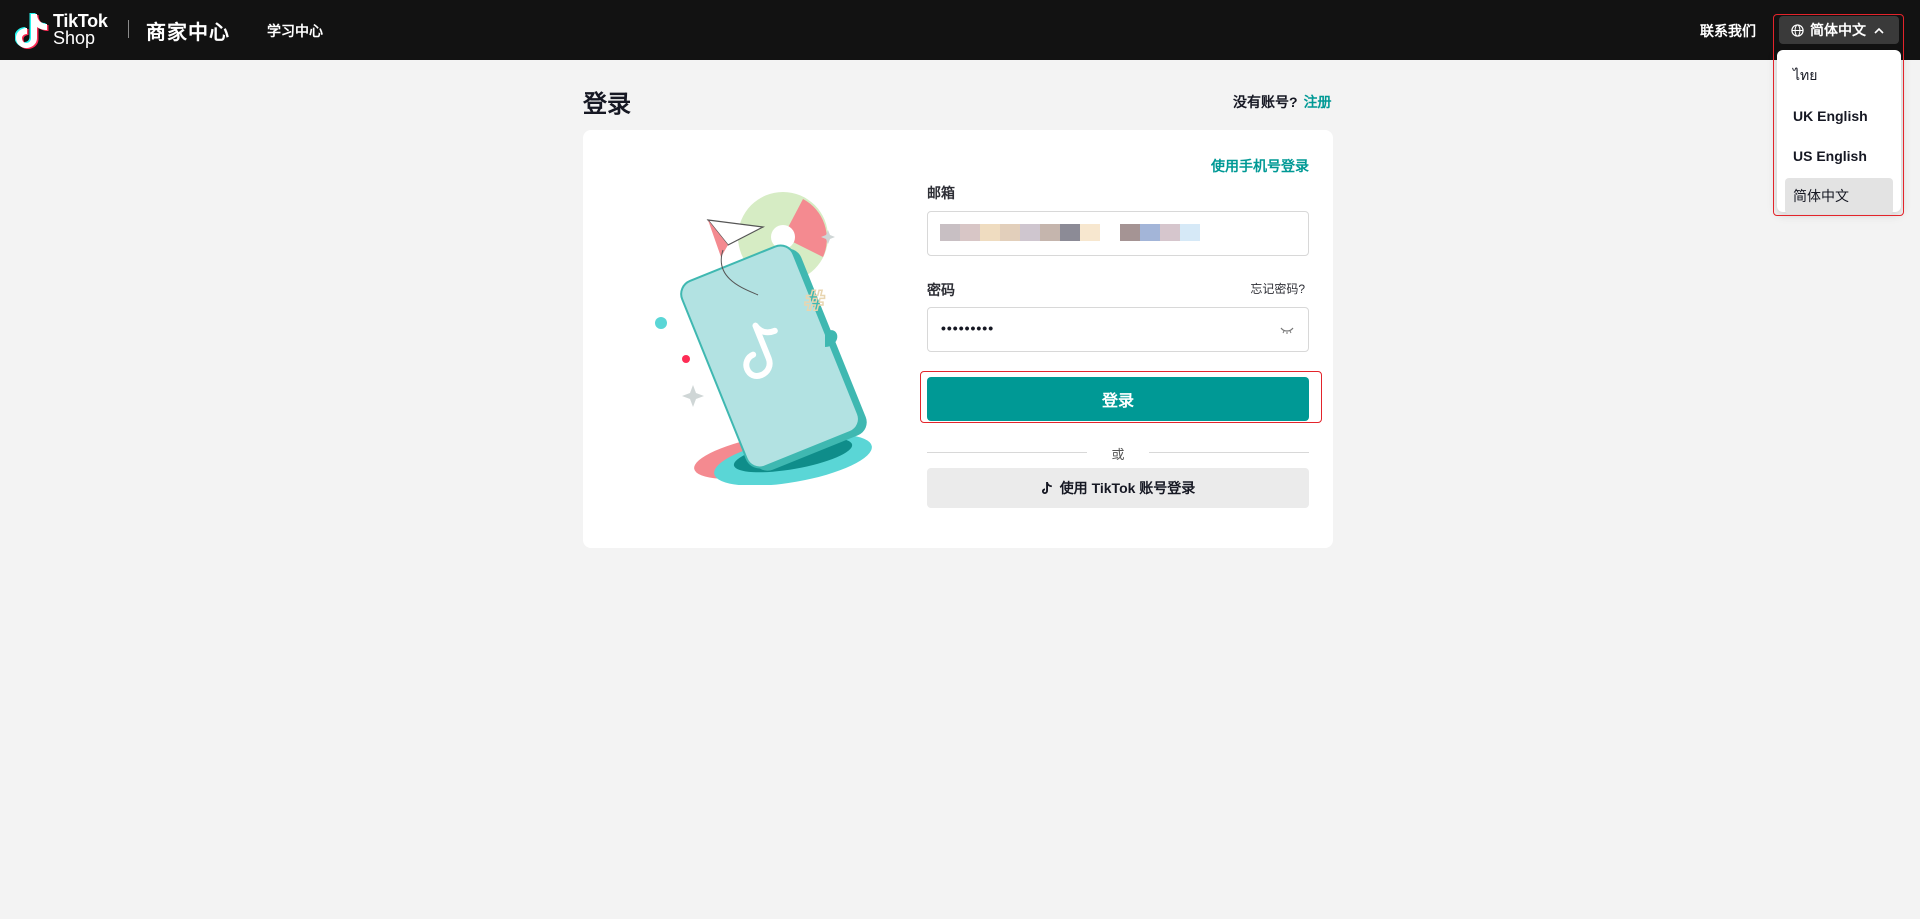  Describe the element at coordinates (1879, 30) in the screenshot. I see `chevron-up-icon` at that location.